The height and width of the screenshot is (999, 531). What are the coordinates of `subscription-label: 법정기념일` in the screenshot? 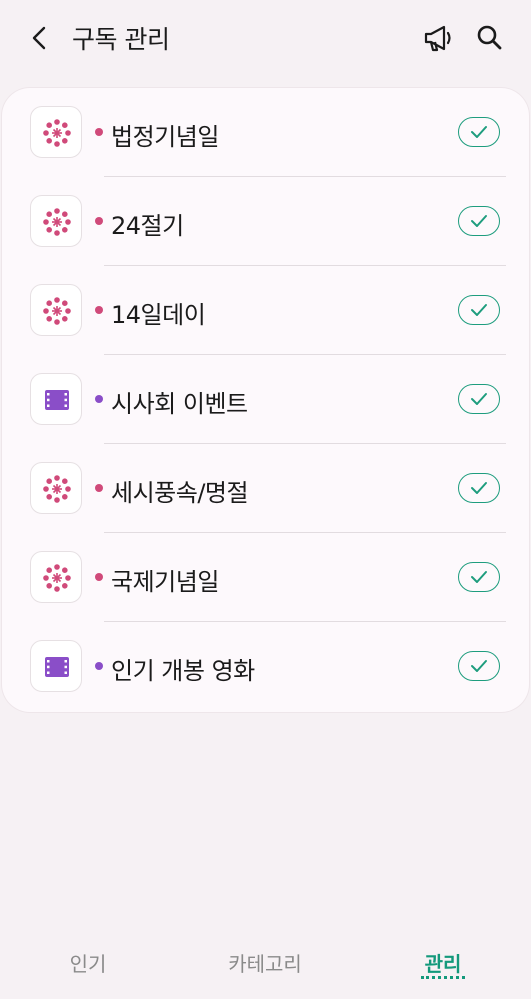 It's located at (165, 137).